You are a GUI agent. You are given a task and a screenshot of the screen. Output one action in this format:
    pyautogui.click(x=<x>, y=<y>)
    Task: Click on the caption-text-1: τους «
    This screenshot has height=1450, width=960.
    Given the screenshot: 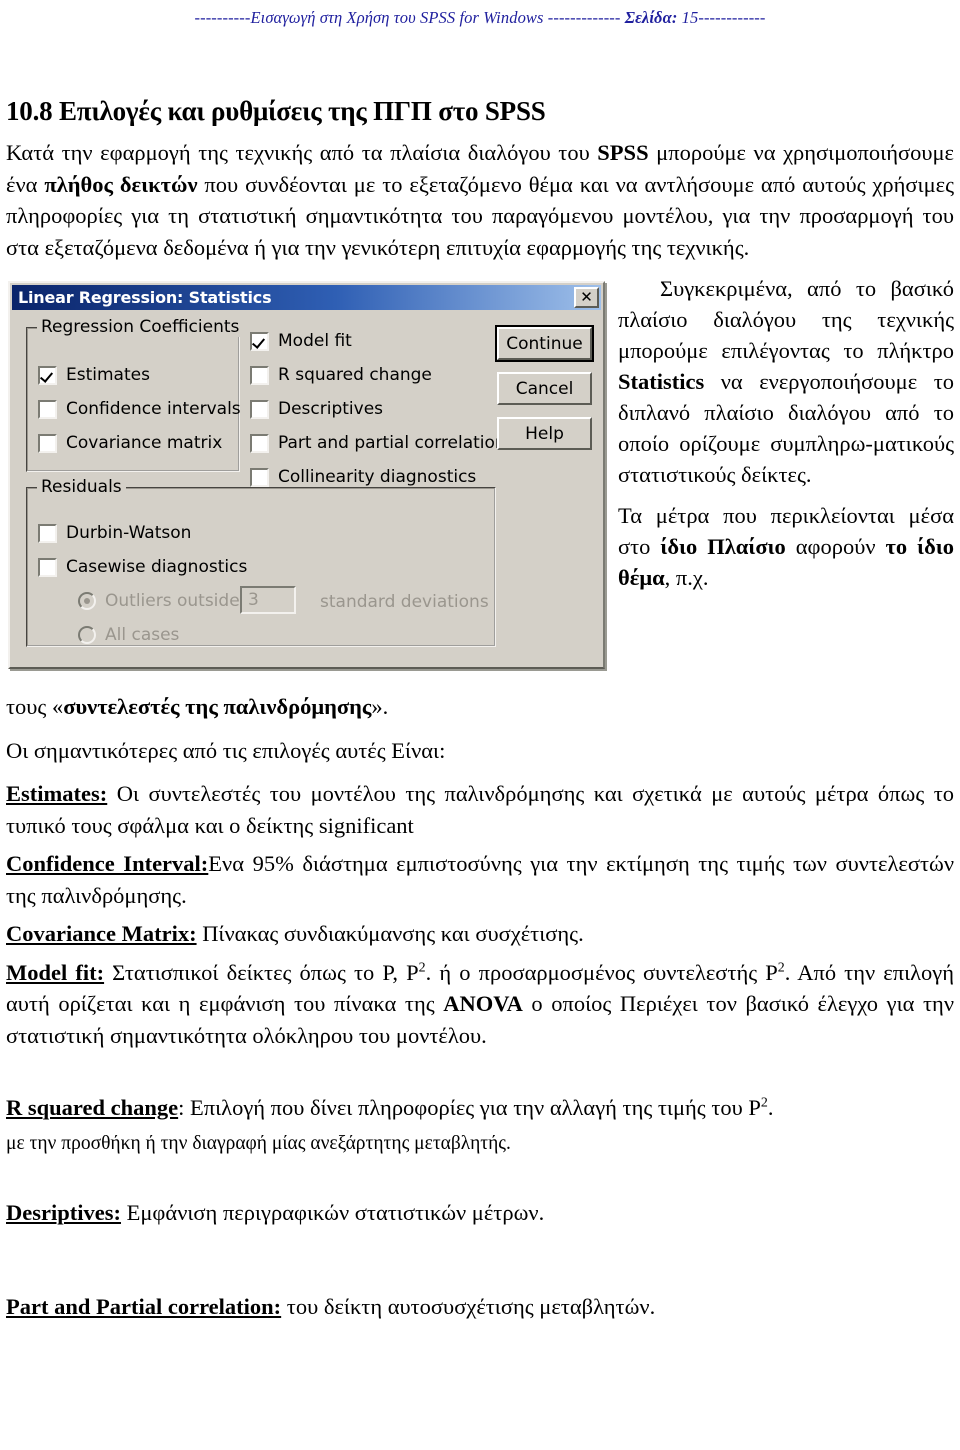 What is the action you would take?
    pyautogui.click(x=35, y=707)
    